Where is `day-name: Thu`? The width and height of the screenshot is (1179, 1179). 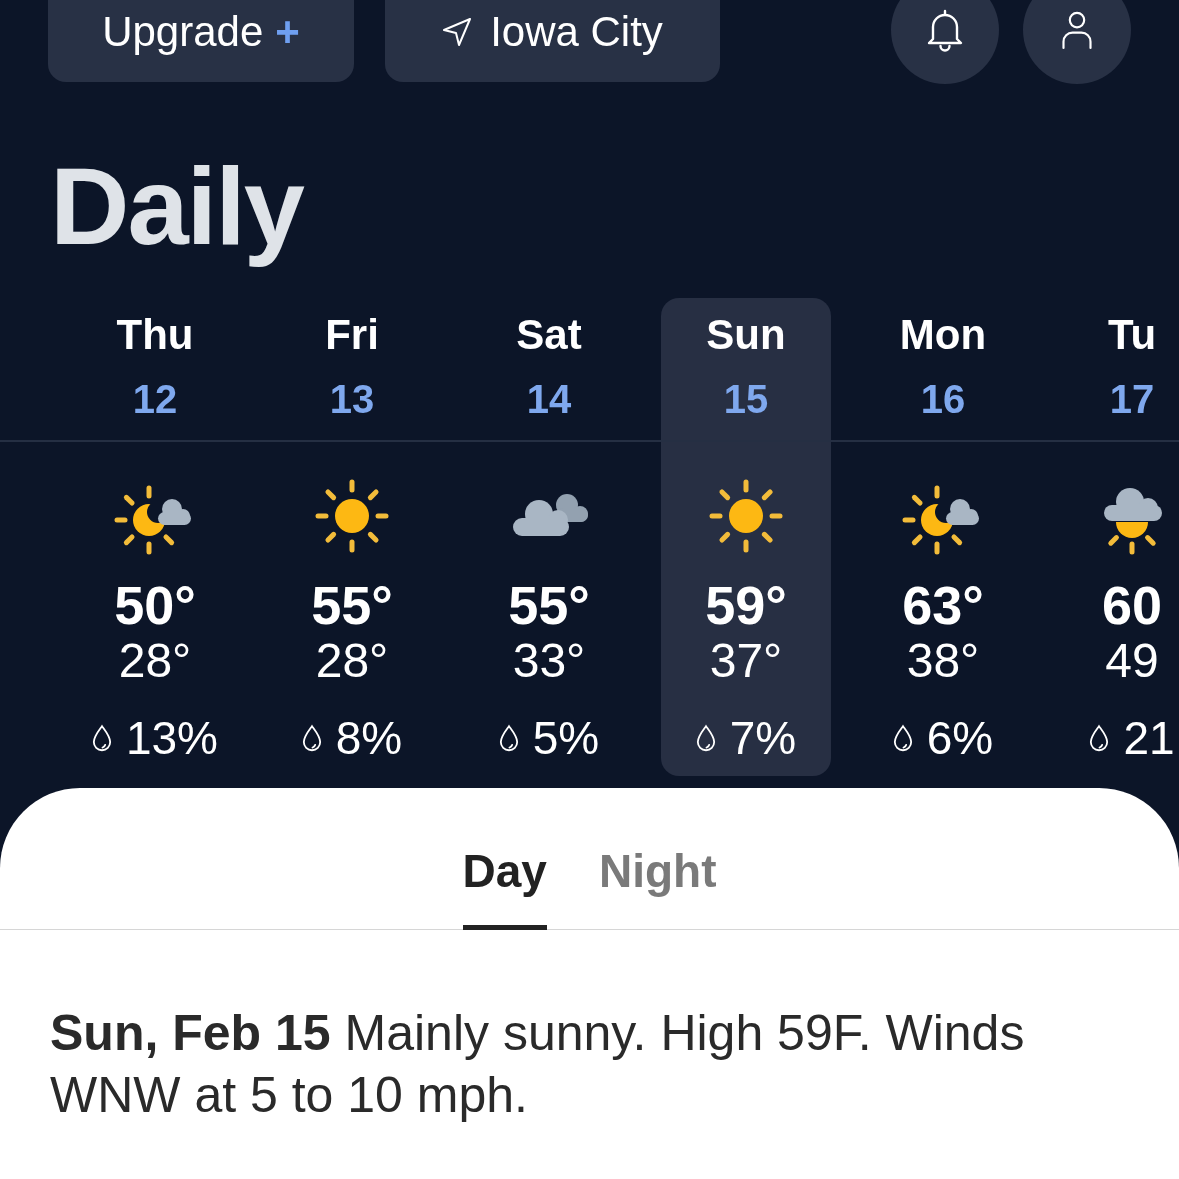 day-name: Thu is located at coordinates (155, 335).